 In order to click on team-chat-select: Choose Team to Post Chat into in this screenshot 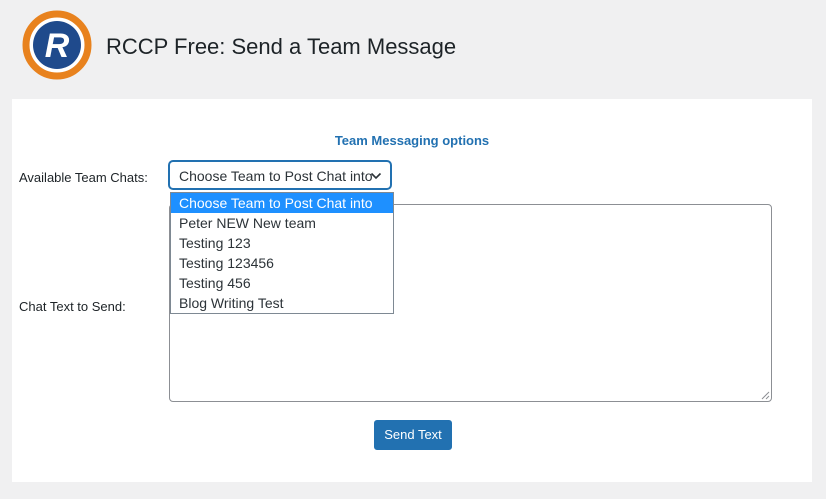, I will do `click(280, 175)`.